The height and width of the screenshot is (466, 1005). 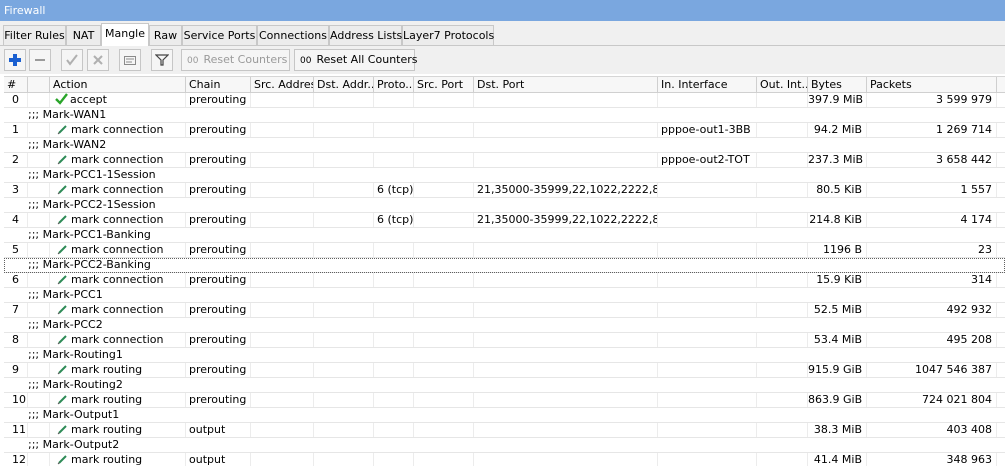 What do you see at coordinates (39, 85) in the screenshot?
I see `col-header-flags` at bounding box center [39, 85].